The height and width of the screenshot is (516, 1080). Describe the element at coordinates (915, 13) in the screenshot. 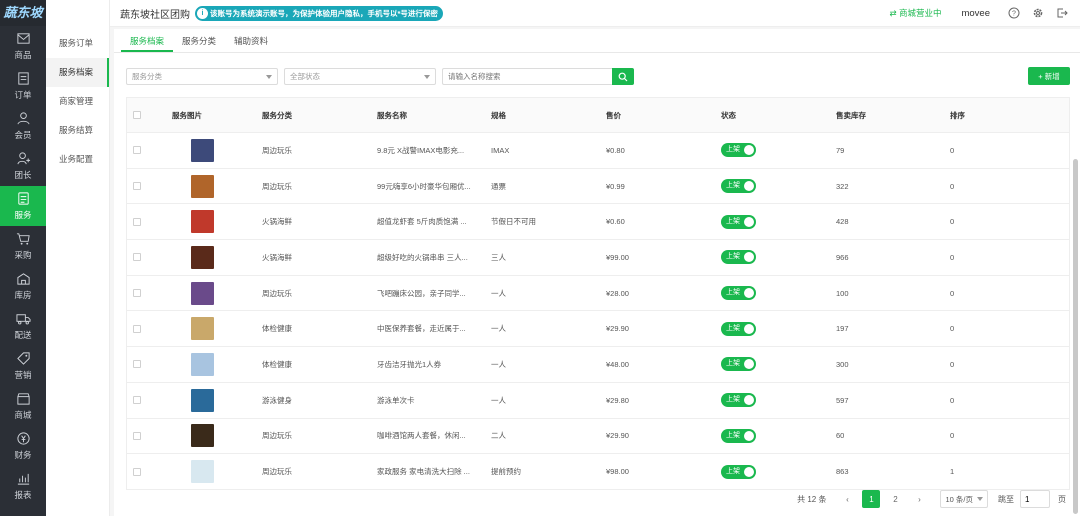

I see `shop-status-link: ⇄ 商城营业中` at that location.